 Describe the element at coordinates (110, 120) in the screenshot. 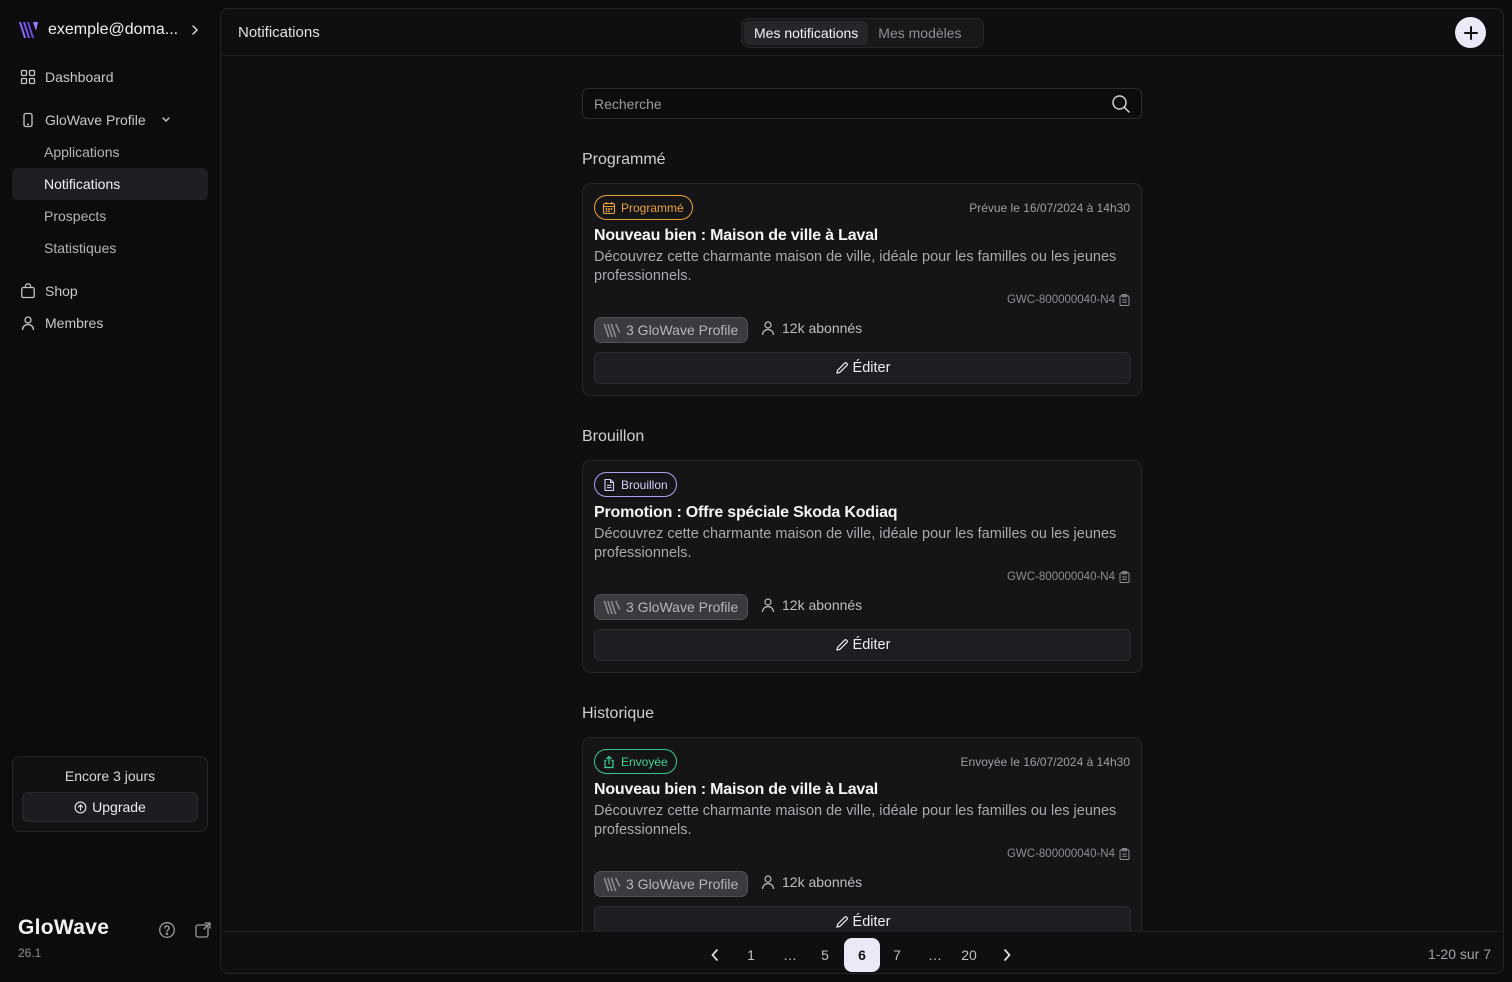

I see `sidebar-item-glowave-profile: GloWave Profile` at that location.